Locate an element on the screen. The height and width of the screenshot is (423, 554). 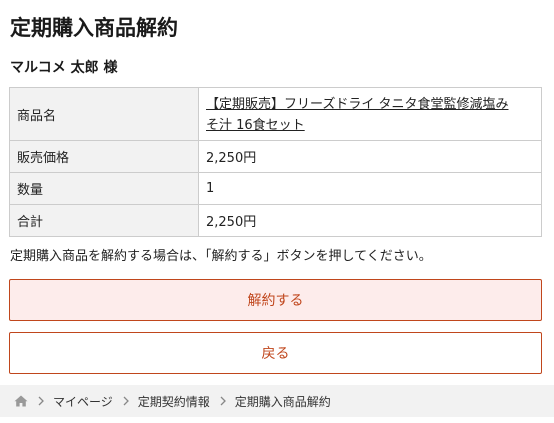
quantity-value: 1 is located at coordinates (370, 188).